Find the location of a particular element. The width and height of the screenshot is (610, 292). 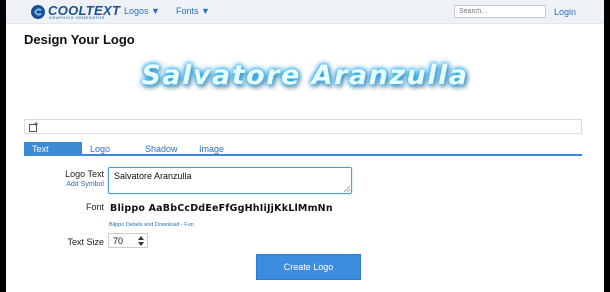

logo-text-label: Logo Text is located at coordinates (84, 174).